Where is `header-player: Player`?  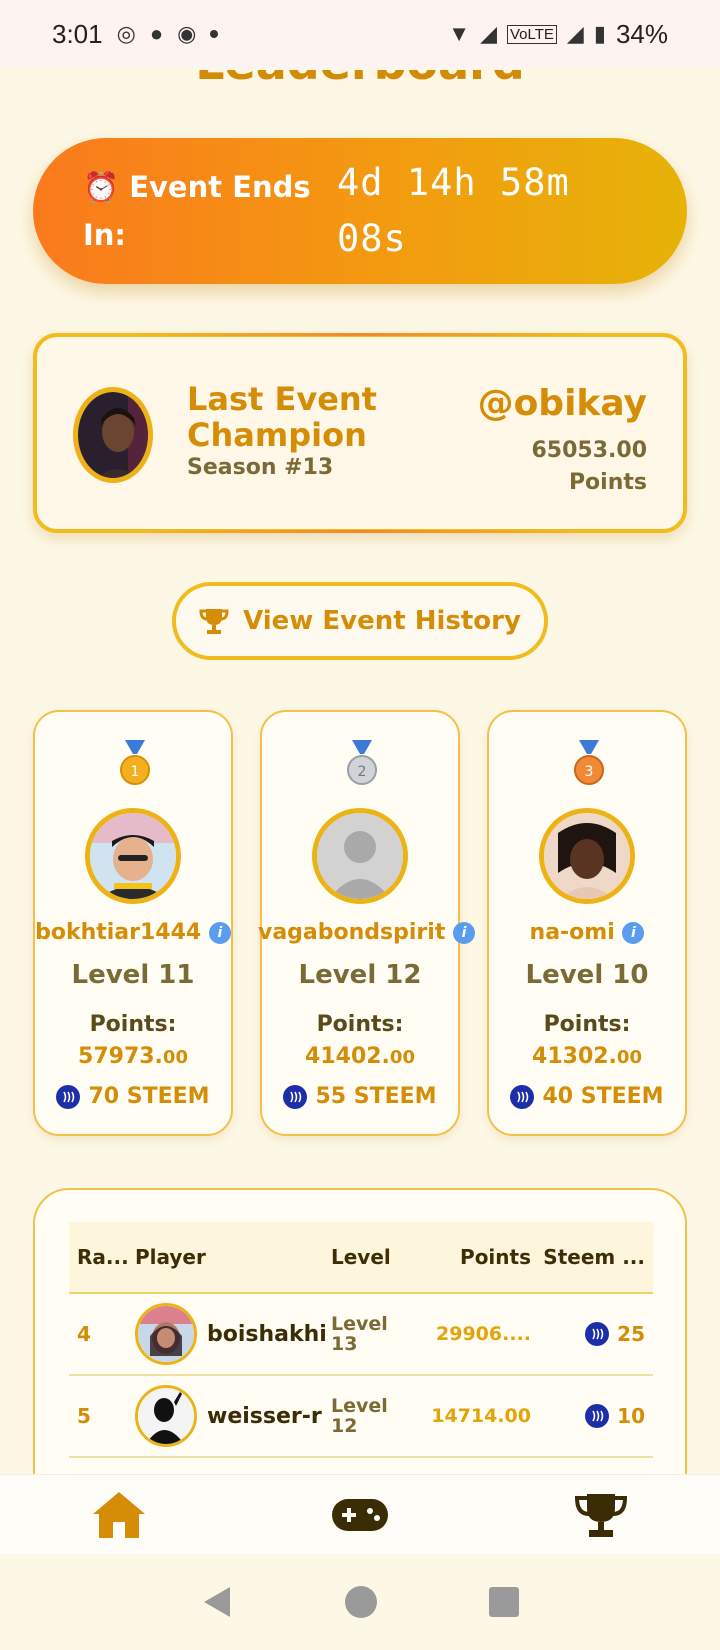
header-player: Player is located at coordinates (233, 1257).